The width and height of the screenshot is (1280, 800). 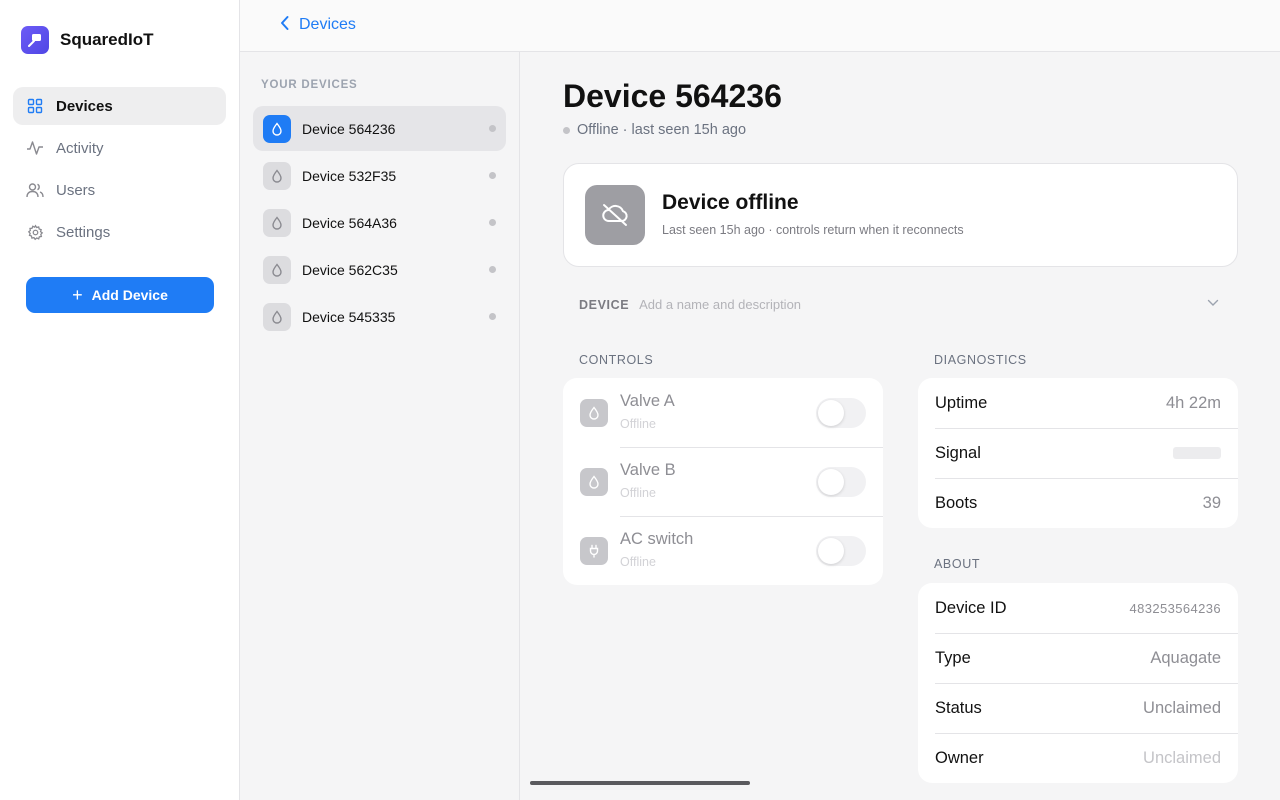 I want to click on diagnostics-card: Uptime 4h 22m Signal Boots 39, so click(x=1078, y=453).